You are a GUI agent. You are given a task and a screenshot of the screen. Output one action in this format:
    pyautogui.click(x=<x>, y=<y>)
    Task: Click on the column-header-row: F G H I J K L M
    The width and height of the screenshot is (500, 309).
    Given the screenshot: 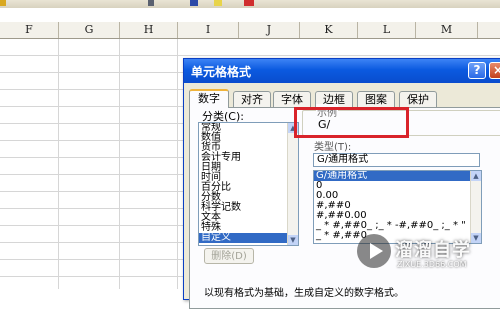 What is the action you would take?
    pyautogui.click(x=250, y=30)
    